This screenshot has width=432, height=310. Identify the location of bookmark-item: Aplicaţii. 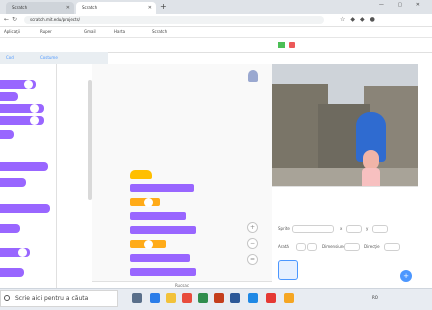
(12, 32).